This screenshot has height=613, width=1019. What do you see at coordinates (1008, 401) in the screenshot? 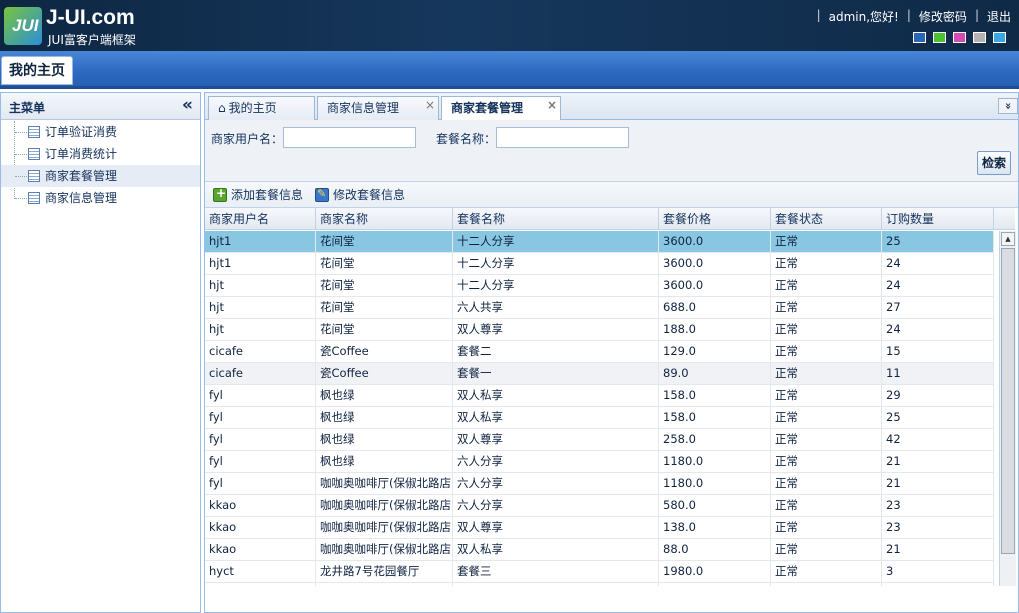
I see `scroll-thumb` at bounding box center [1008, 401].